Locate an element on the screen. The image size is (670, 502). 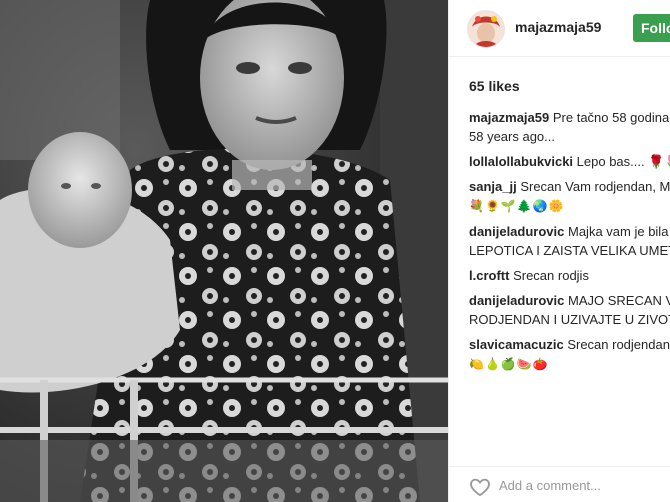
avatar is located at coordinates (486, 29).